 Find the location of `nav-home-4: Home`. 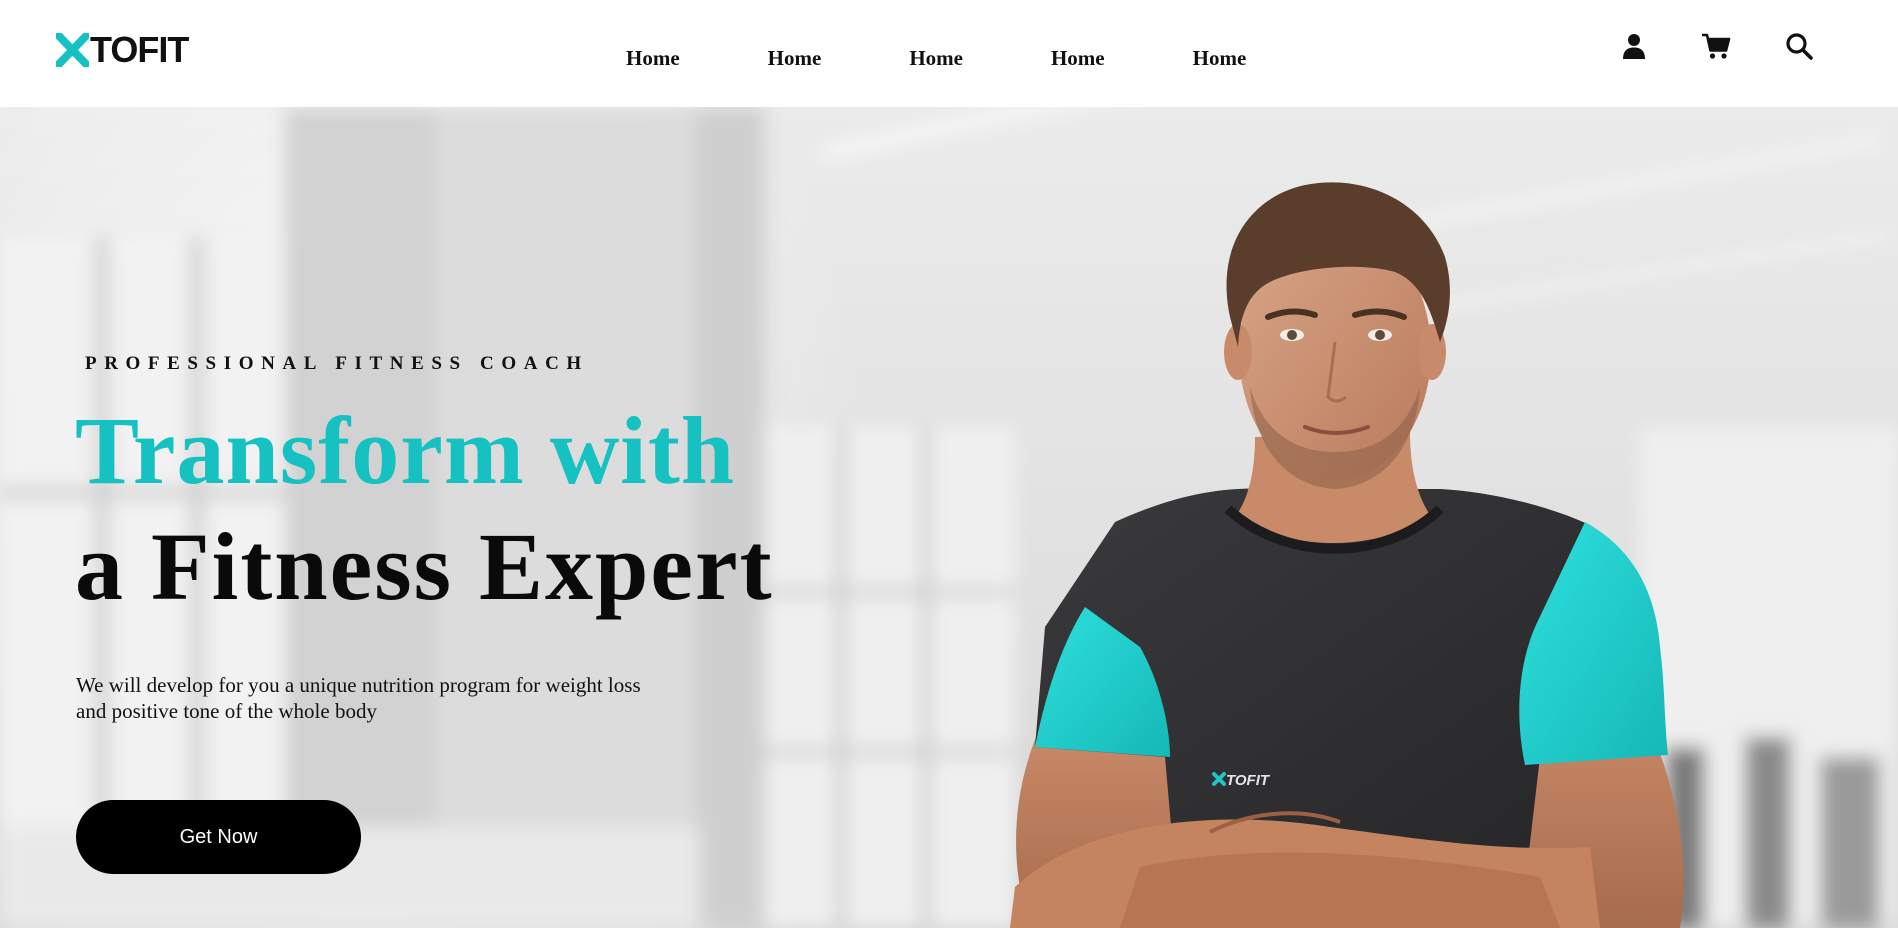

nav-home-4: Home is located at coordinates (1078, 58).